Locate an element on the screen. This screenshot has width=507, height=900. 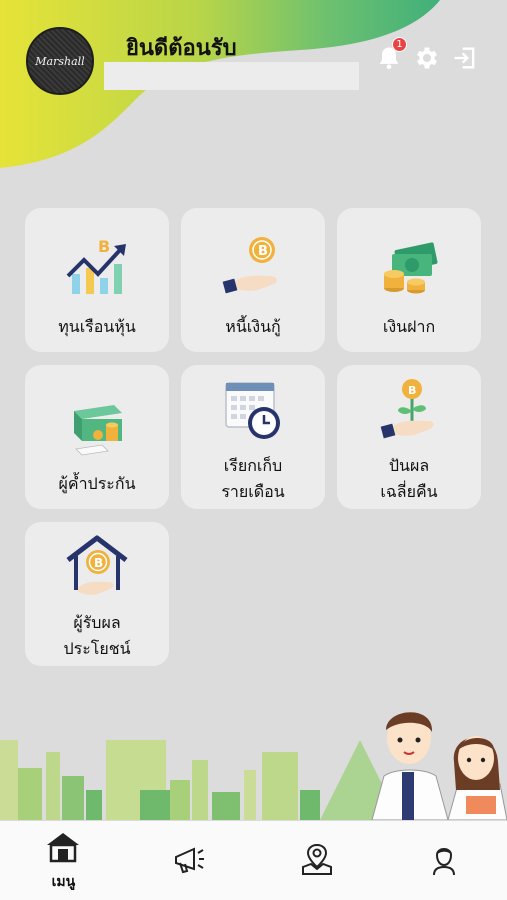
menu-label-monthly-billing: เรียกเก็บ รายเดือน is located at coordinates (252, 478).